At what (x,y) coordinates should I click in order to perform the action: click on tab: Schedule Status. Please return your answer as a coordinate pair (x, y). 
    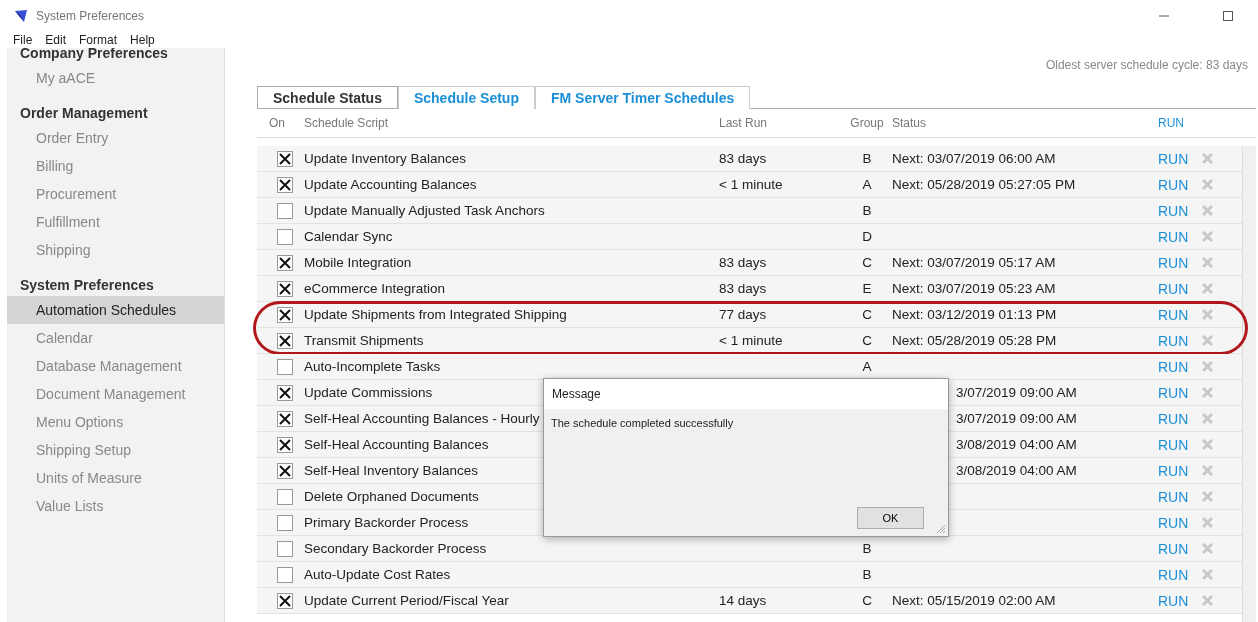
    Looking at the image, I should click on (327, 97).